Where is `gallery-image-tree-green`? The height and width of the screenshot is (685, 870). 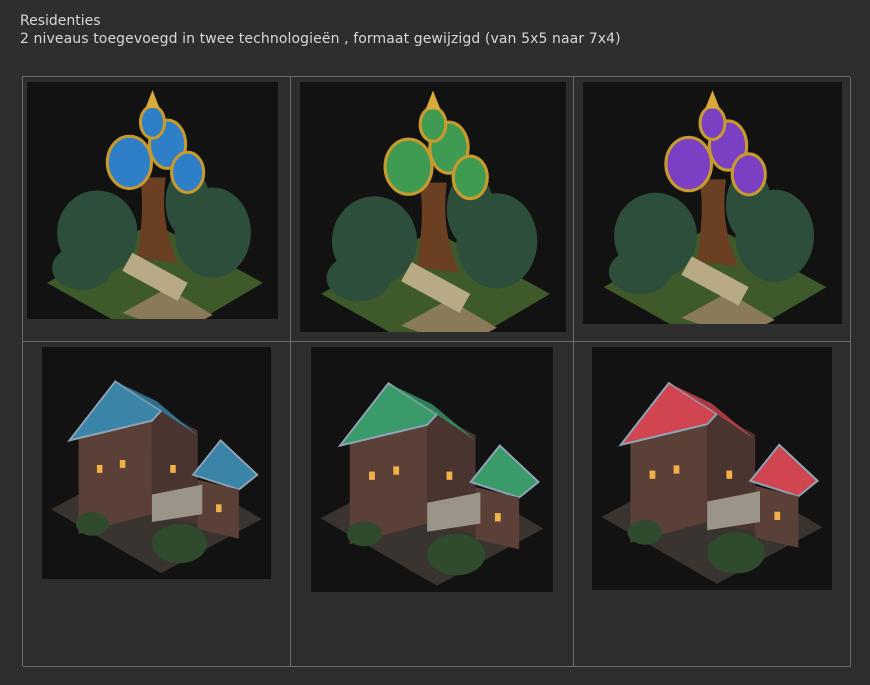 gallery-image-tree-green is located at coordinates (433, 207).